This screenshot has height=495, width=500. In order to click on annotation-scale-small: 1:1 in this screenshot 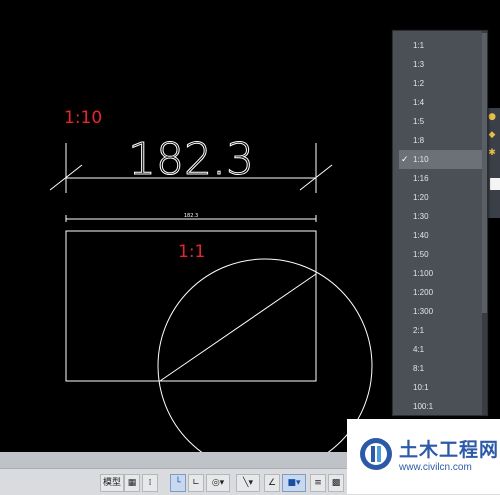, I will do `click(192, 252)`.